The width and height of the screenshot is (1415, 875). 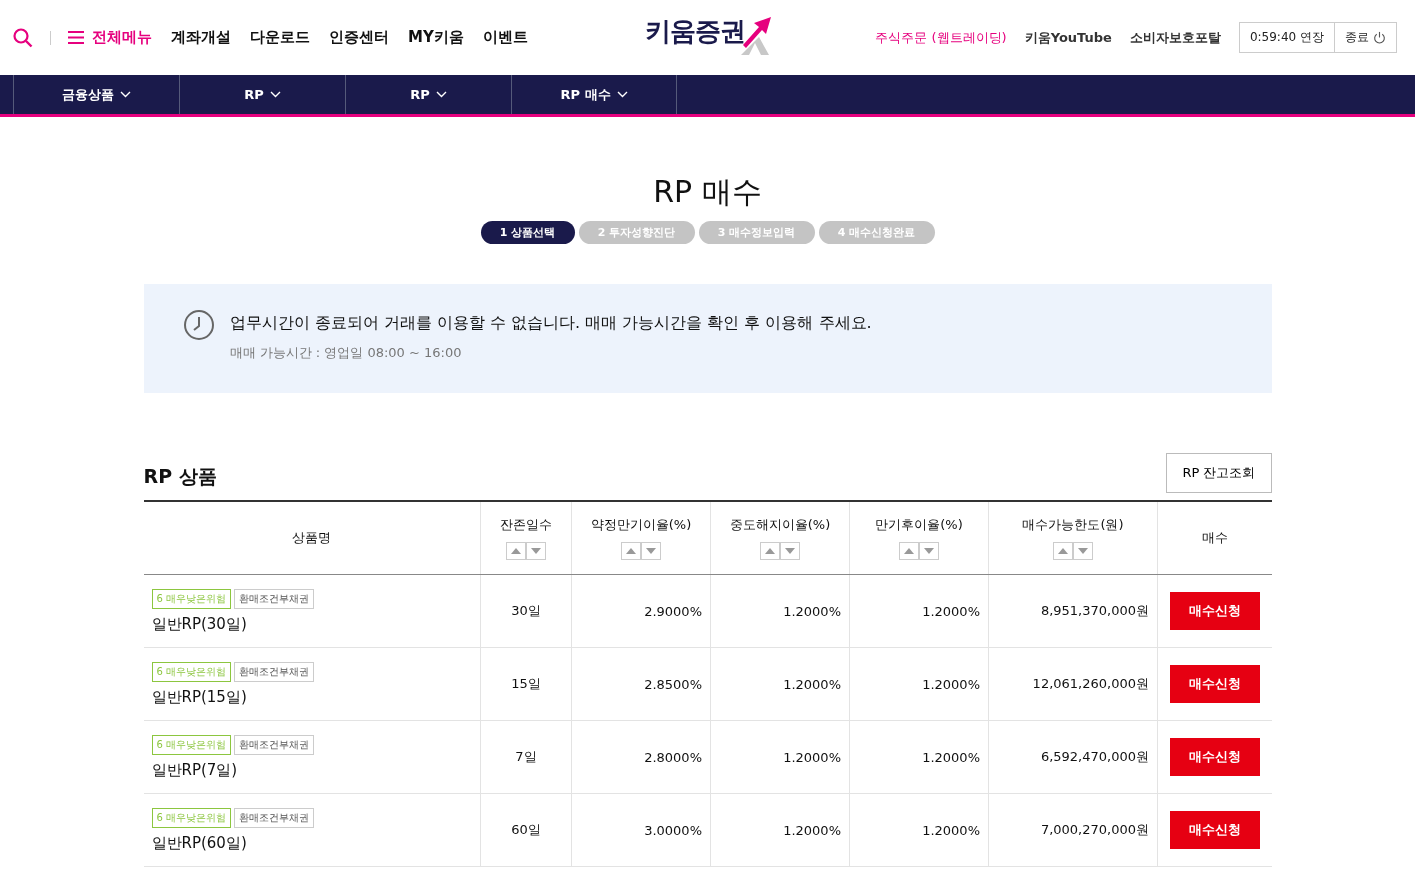 What do you see at coordinates (941, 37) in the screenshot?
I see `header-link: 주식주문 (웹트레이딩)` at bounding box center [941, 37].